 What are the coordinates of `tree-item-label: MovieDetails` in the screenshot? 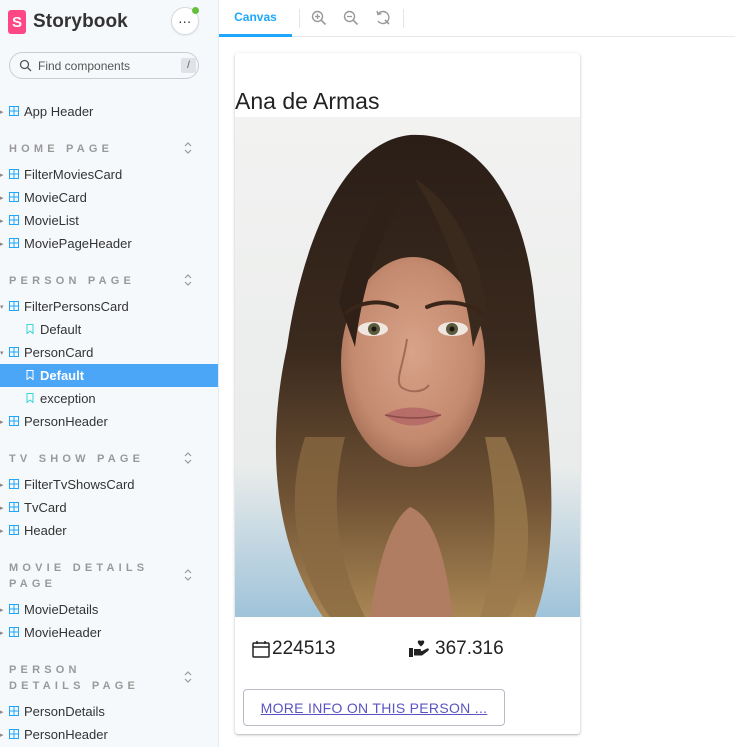 It's located at (61, 609).